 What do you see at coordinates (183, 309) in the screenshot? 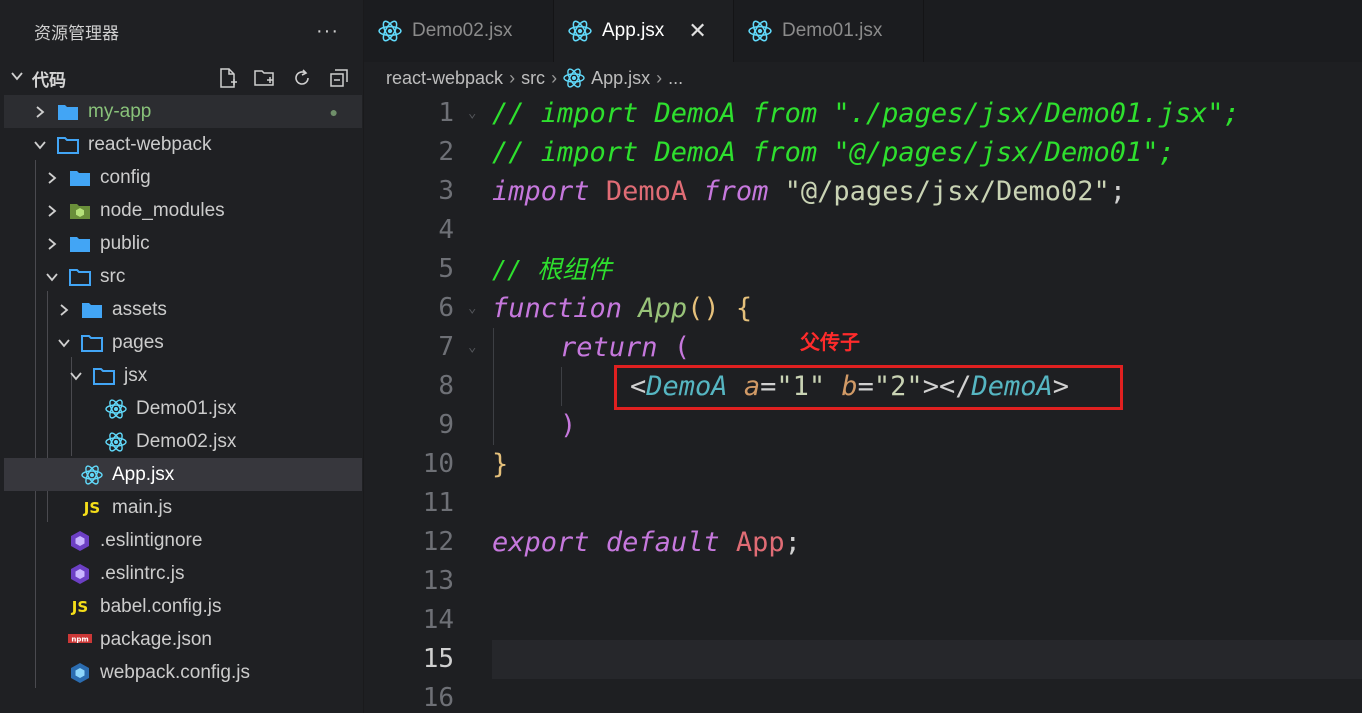
I see `tree-folder-assets: assets` at bounding box center [183, 309].